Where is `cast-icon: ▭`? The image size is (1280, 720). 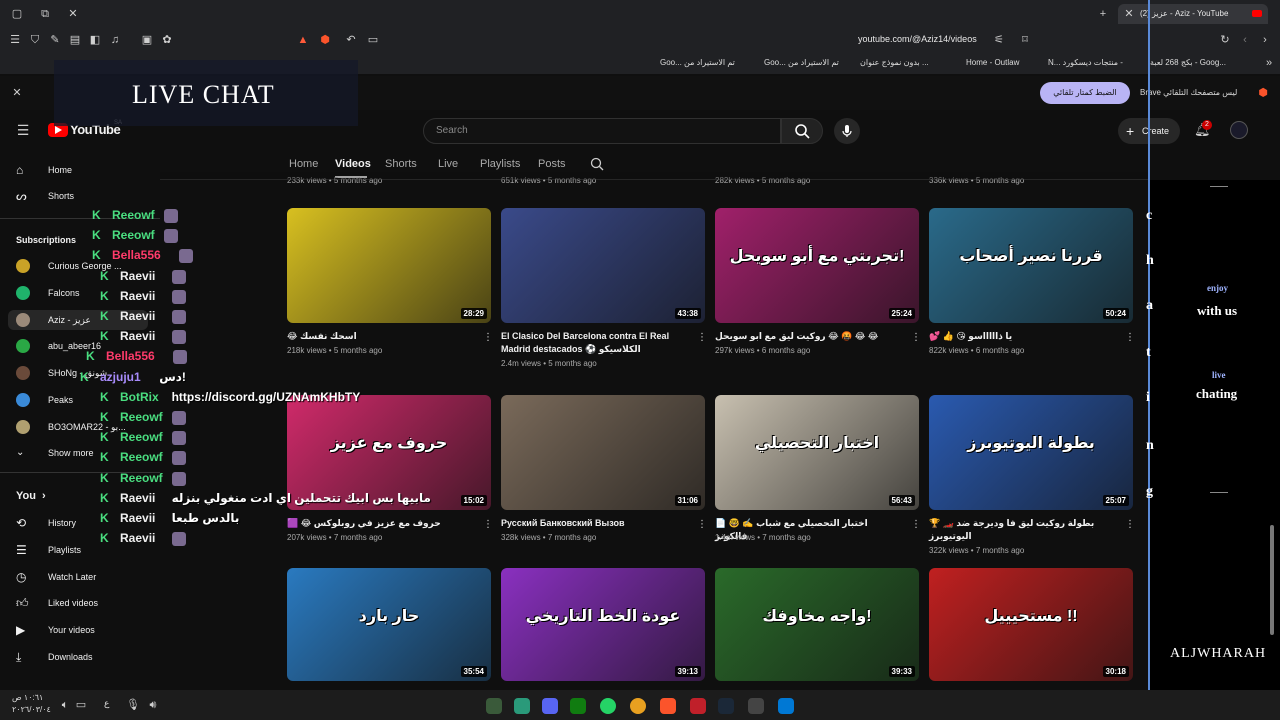
cast-icon: ▭ is located at coordinates (373, 40).